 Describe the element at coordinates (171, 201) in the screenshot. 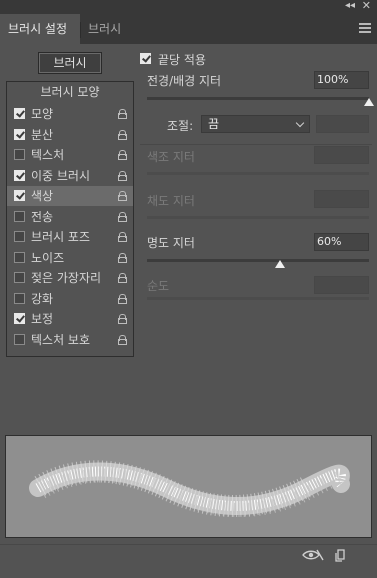

I see `saturation-jitter-label: 채도 지터` at that location.